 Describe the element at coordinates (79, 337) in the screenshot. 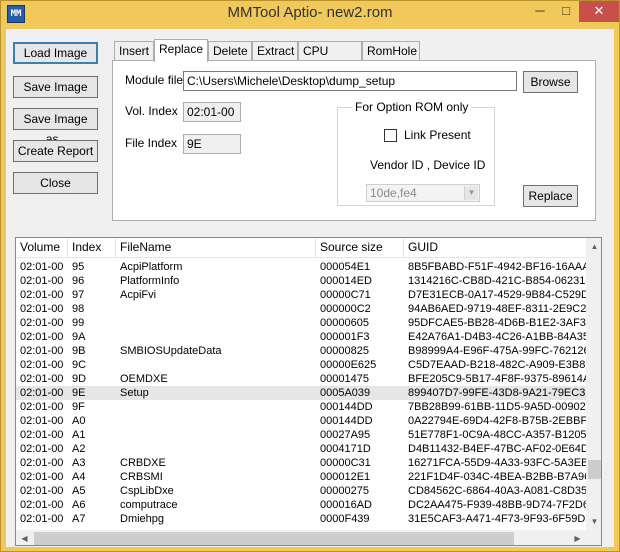

I see `index-cell: 9A` at that location.